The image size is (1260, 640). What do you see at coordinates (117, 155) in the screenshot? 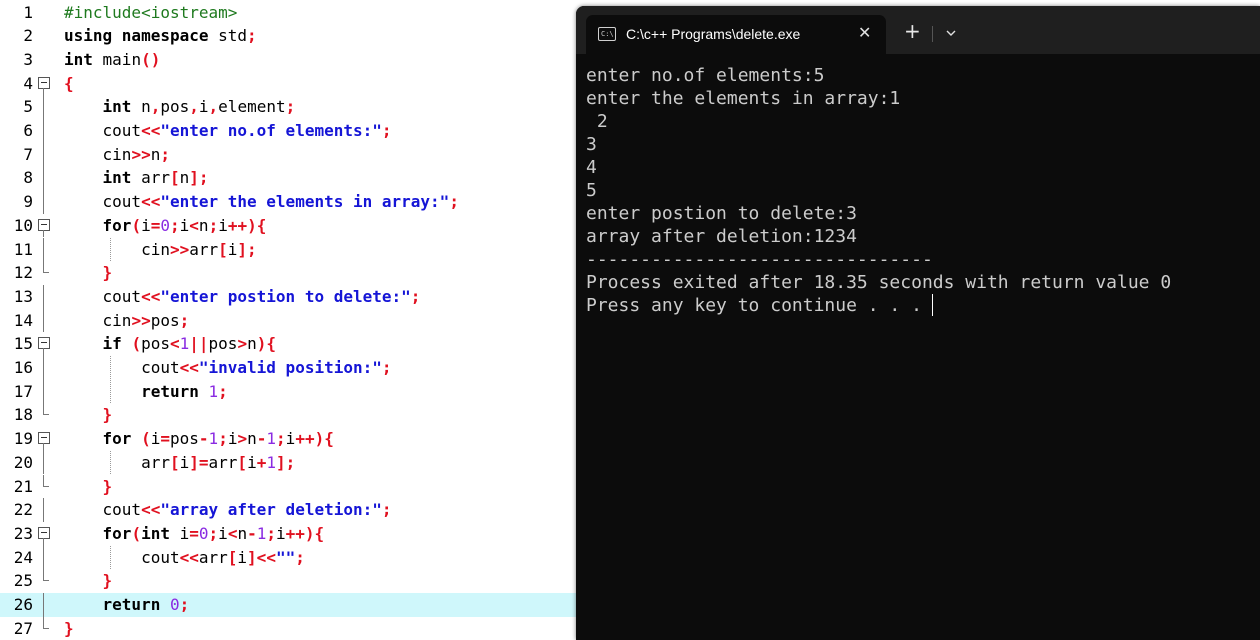
I see `code-text: cin>>n;` at bounding box center [117, 155].